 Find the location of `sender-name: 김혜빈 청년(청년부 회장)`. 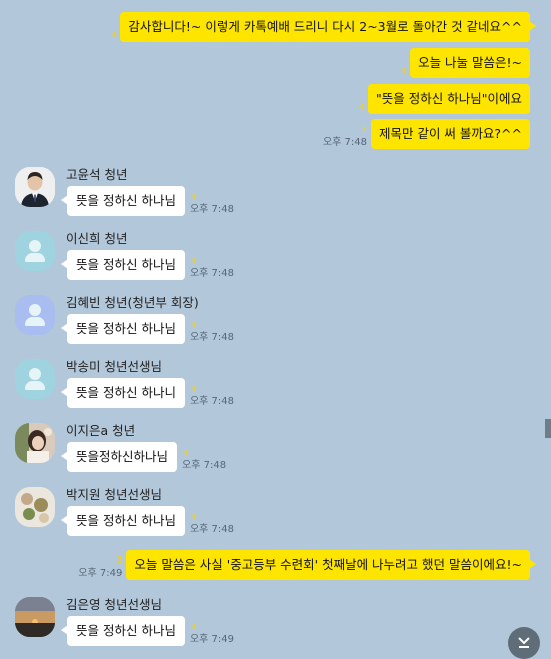

sender-name: 김혜빈 청년(청년부 회장) is located at coordinates (132, 302).